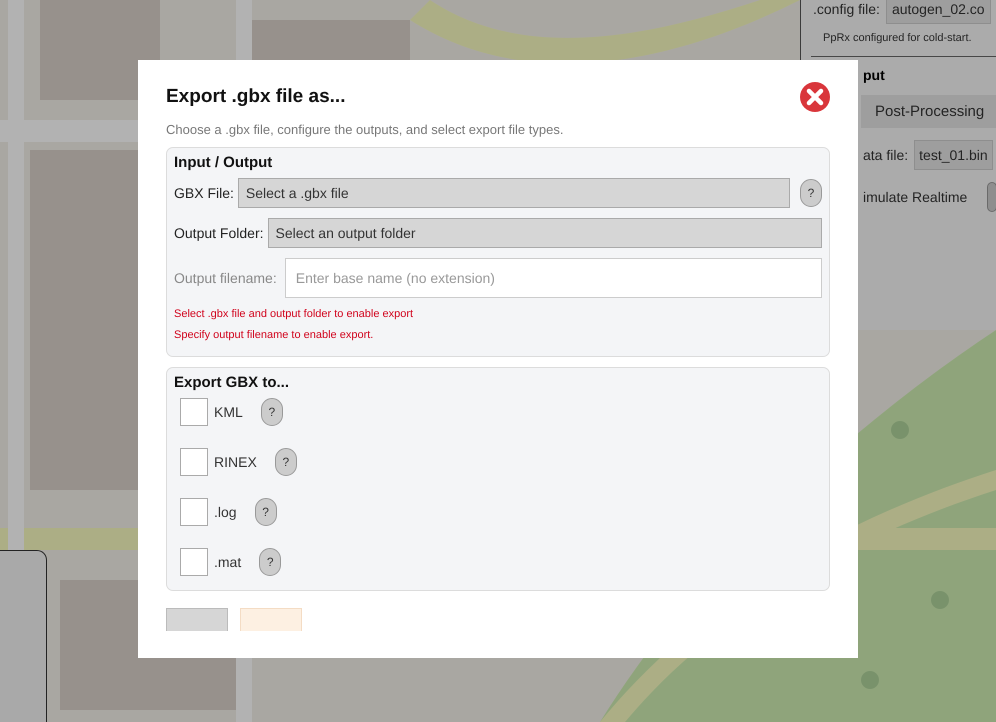  What do you see at coordinates (225, 278) in the screenshot?
I see `output-filename-label: Output filename:` at bounding box center [225, 278].